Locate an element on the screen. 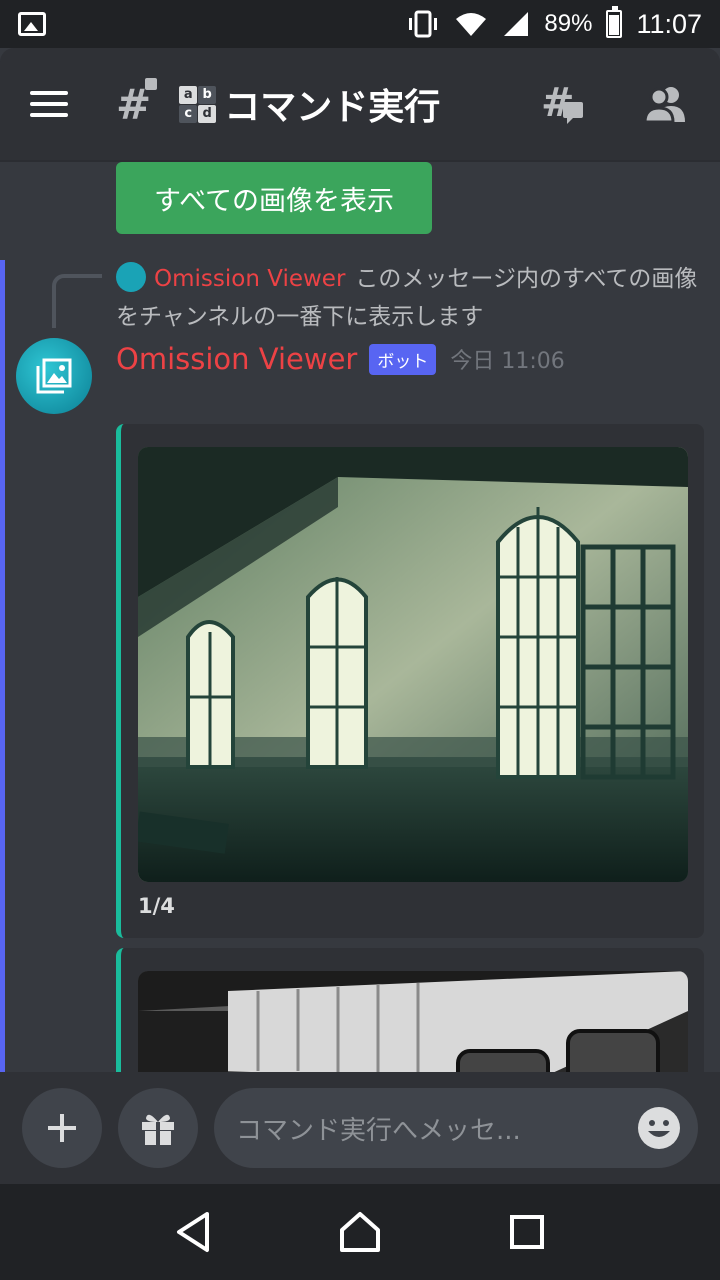  gift-icon is located at coordinates (158, 1129).